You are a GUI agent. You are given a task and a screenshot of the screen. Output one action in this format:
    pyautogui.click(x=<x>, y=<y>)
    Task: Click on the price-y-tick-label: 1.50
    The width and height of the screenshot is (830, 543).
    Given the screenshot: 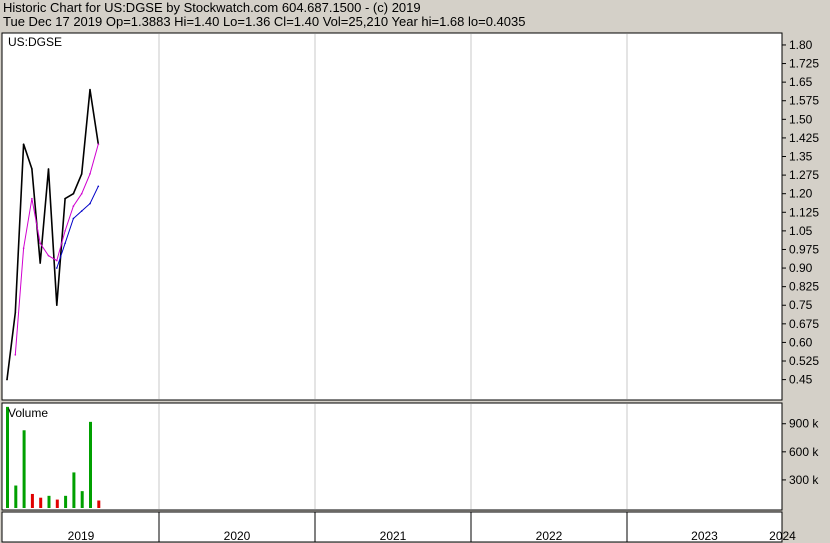 What is the action you would take?
    pyautogui.click(x=801, y=119)
    